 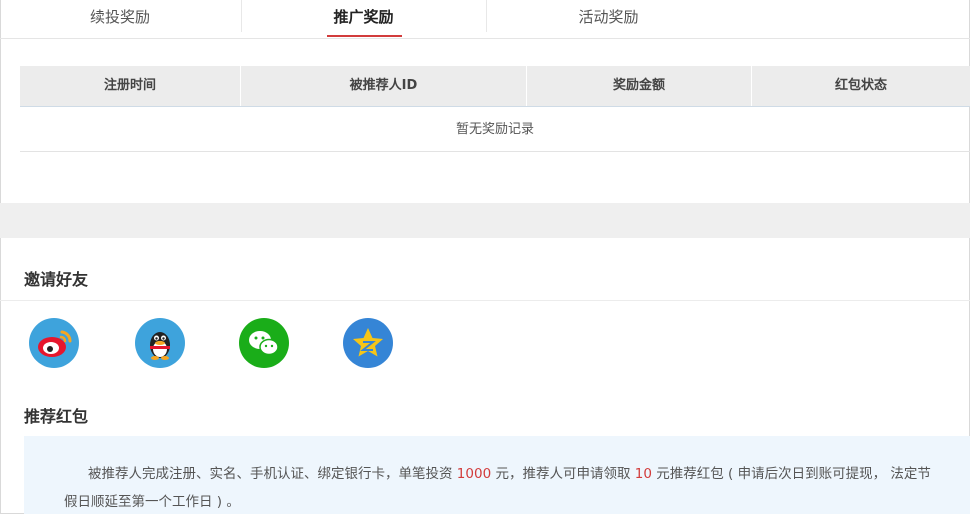 I want to click on referral-bonus-title: 推荐红包, so click(x=56, y=416).